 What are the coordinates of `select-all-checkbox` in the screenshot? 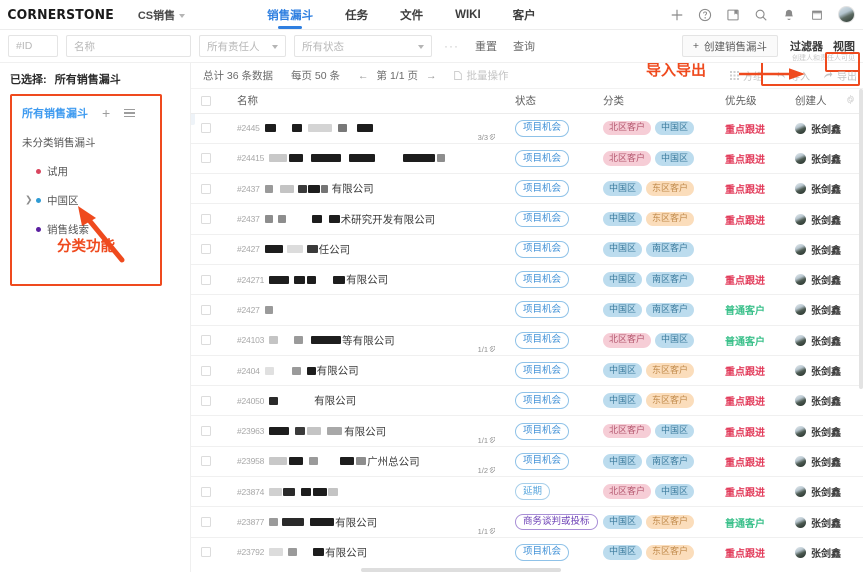 It's located at (206, 100).